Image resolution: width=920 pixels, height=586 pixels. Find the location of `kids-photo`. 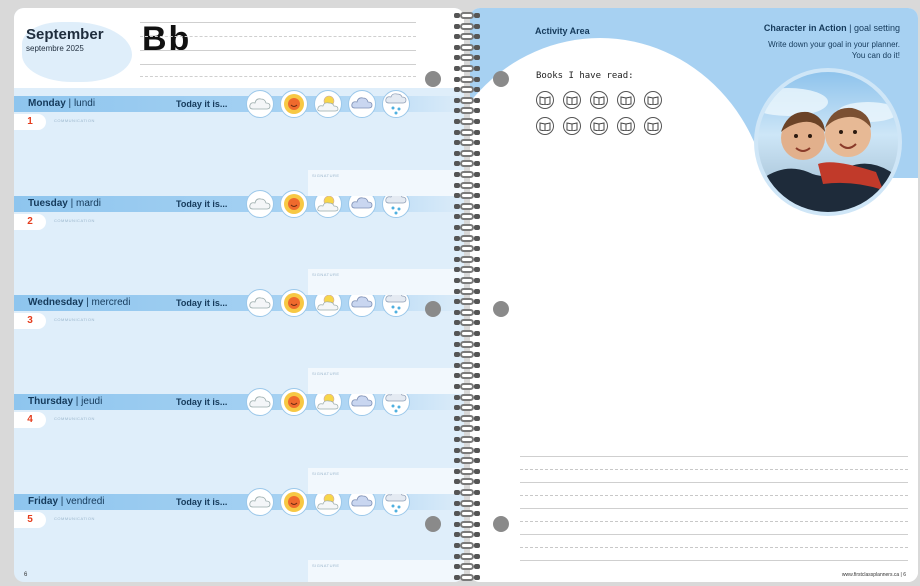

kids-photo is located at coordinates (828, 142).